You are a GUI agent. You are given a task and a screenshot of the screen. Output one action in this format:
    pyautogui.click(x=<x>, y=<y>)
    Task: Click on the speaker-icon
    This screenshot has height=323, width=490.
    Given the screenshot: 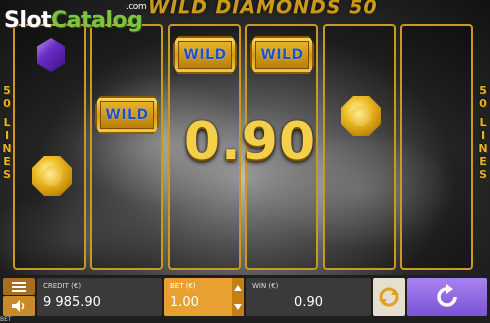 What is the action you would take?
    pyautogui.click(x=18, y=306)
    